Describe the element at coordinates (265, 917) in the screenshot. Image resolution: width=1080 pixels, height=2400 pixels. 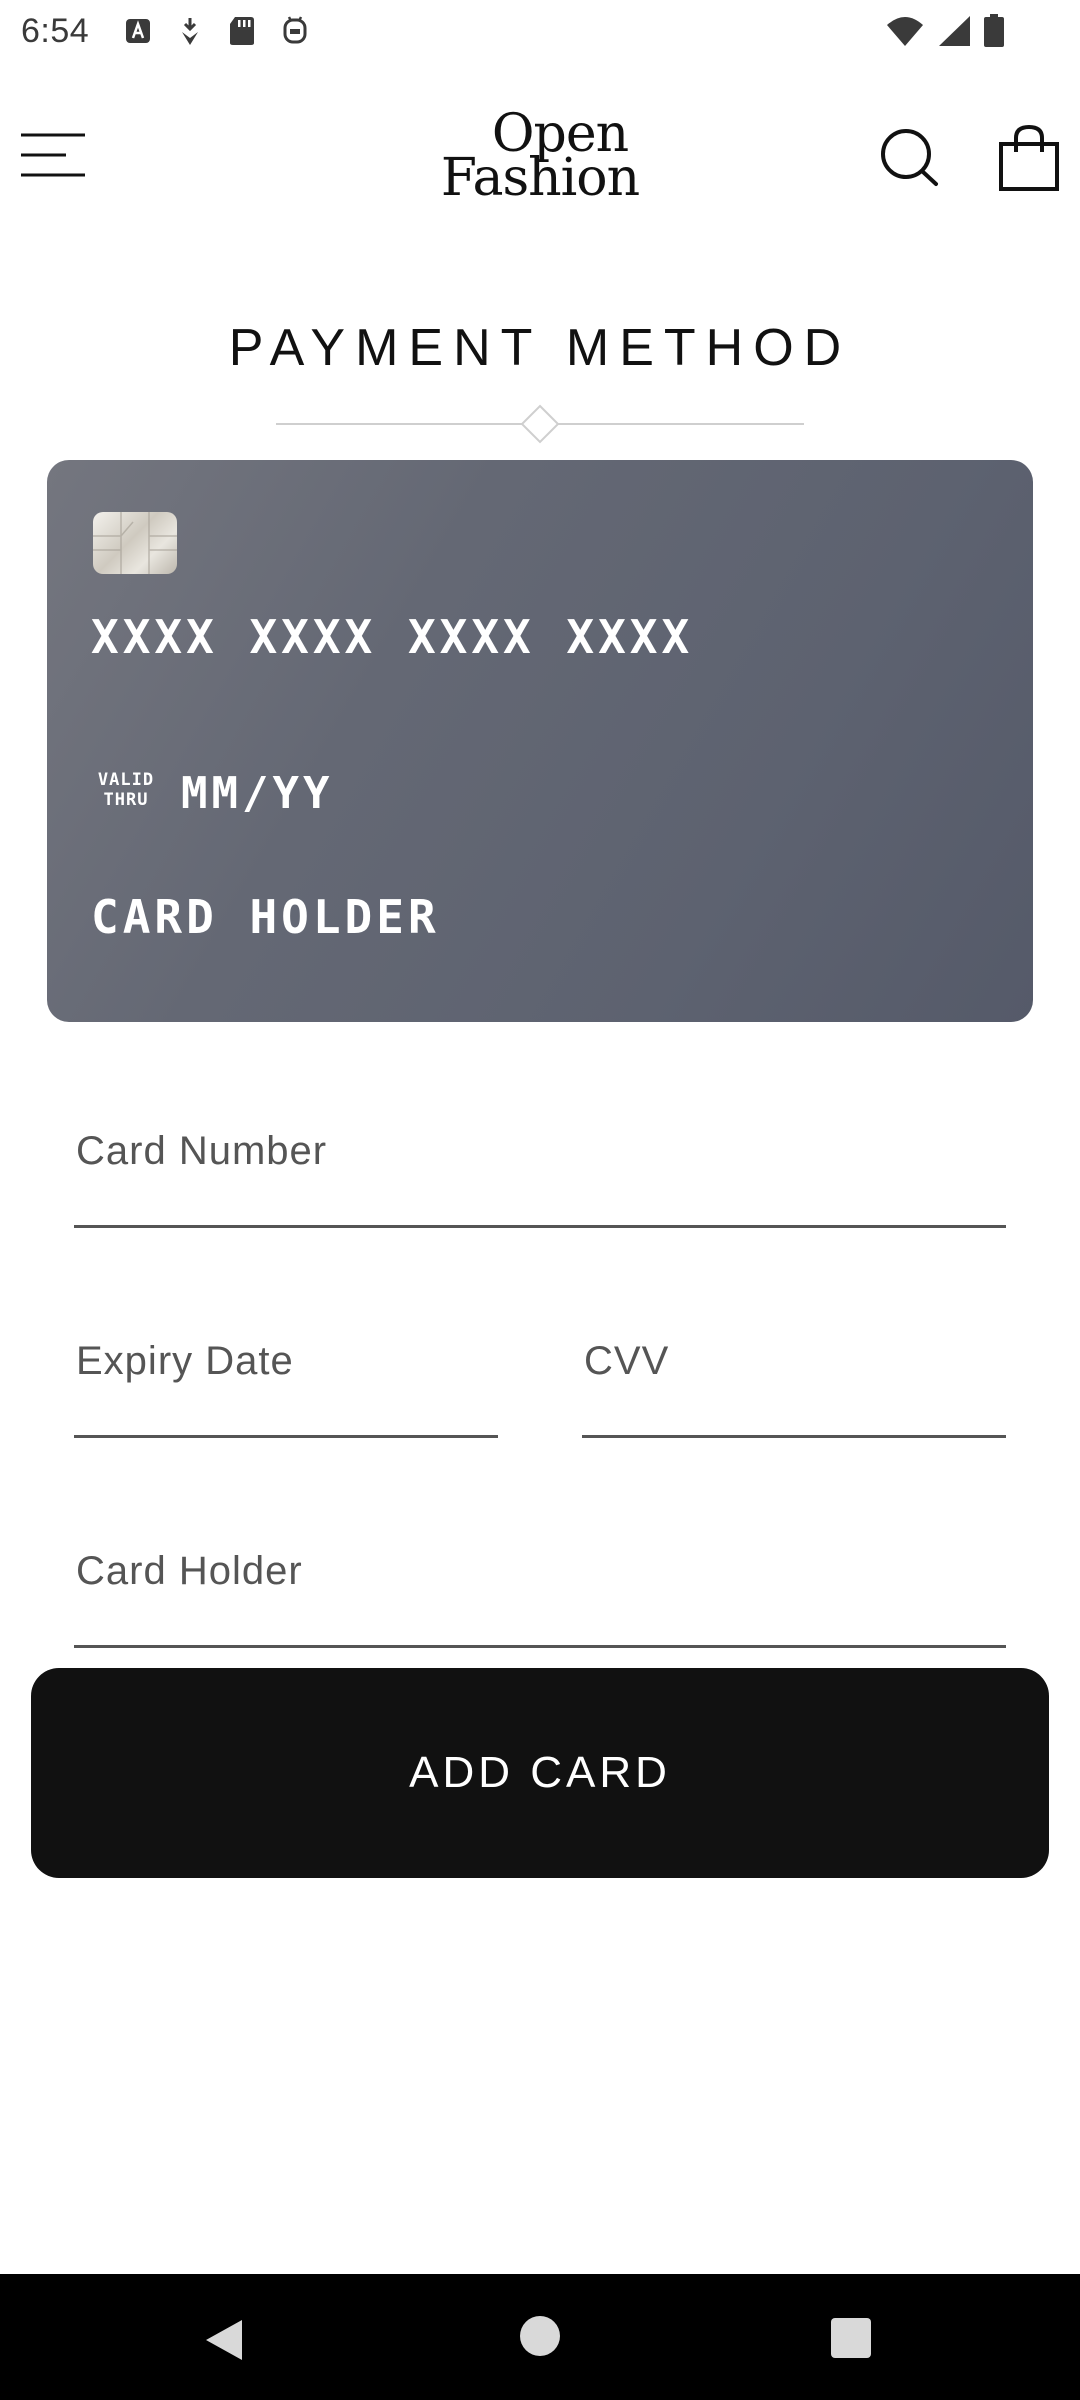
I see `card-holder-preview: CARD HOLDER` at that location.